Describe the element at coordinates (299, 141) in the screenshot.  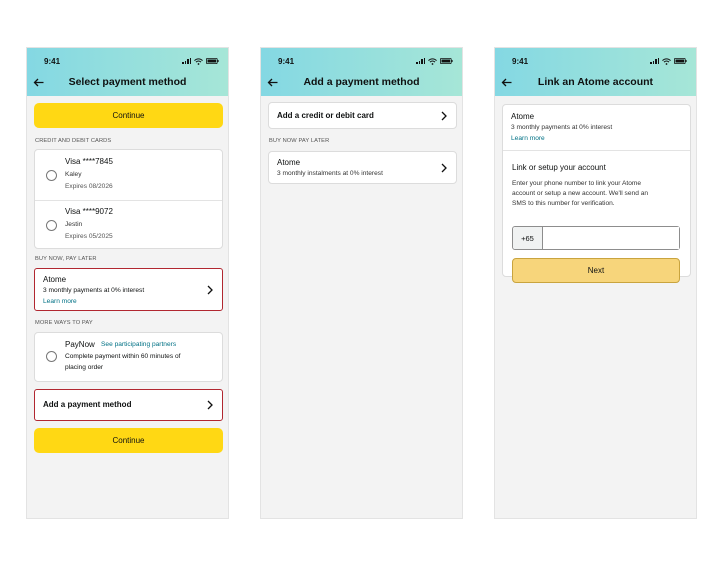
I see `bnpl-section-label: BUY NOW PAY LATER` at that location.